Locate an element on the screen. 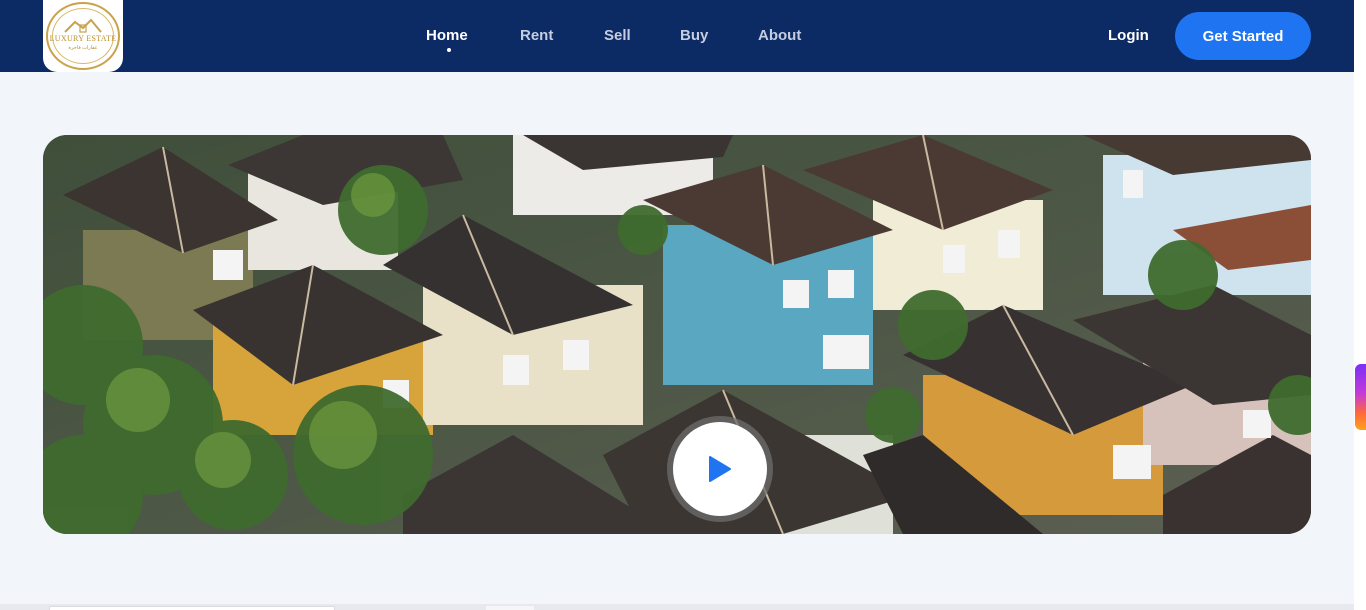 Image resolution: width=1366 pixels, height=610 pixels. nav-item-home: Home is located at coordinates (447, 35).